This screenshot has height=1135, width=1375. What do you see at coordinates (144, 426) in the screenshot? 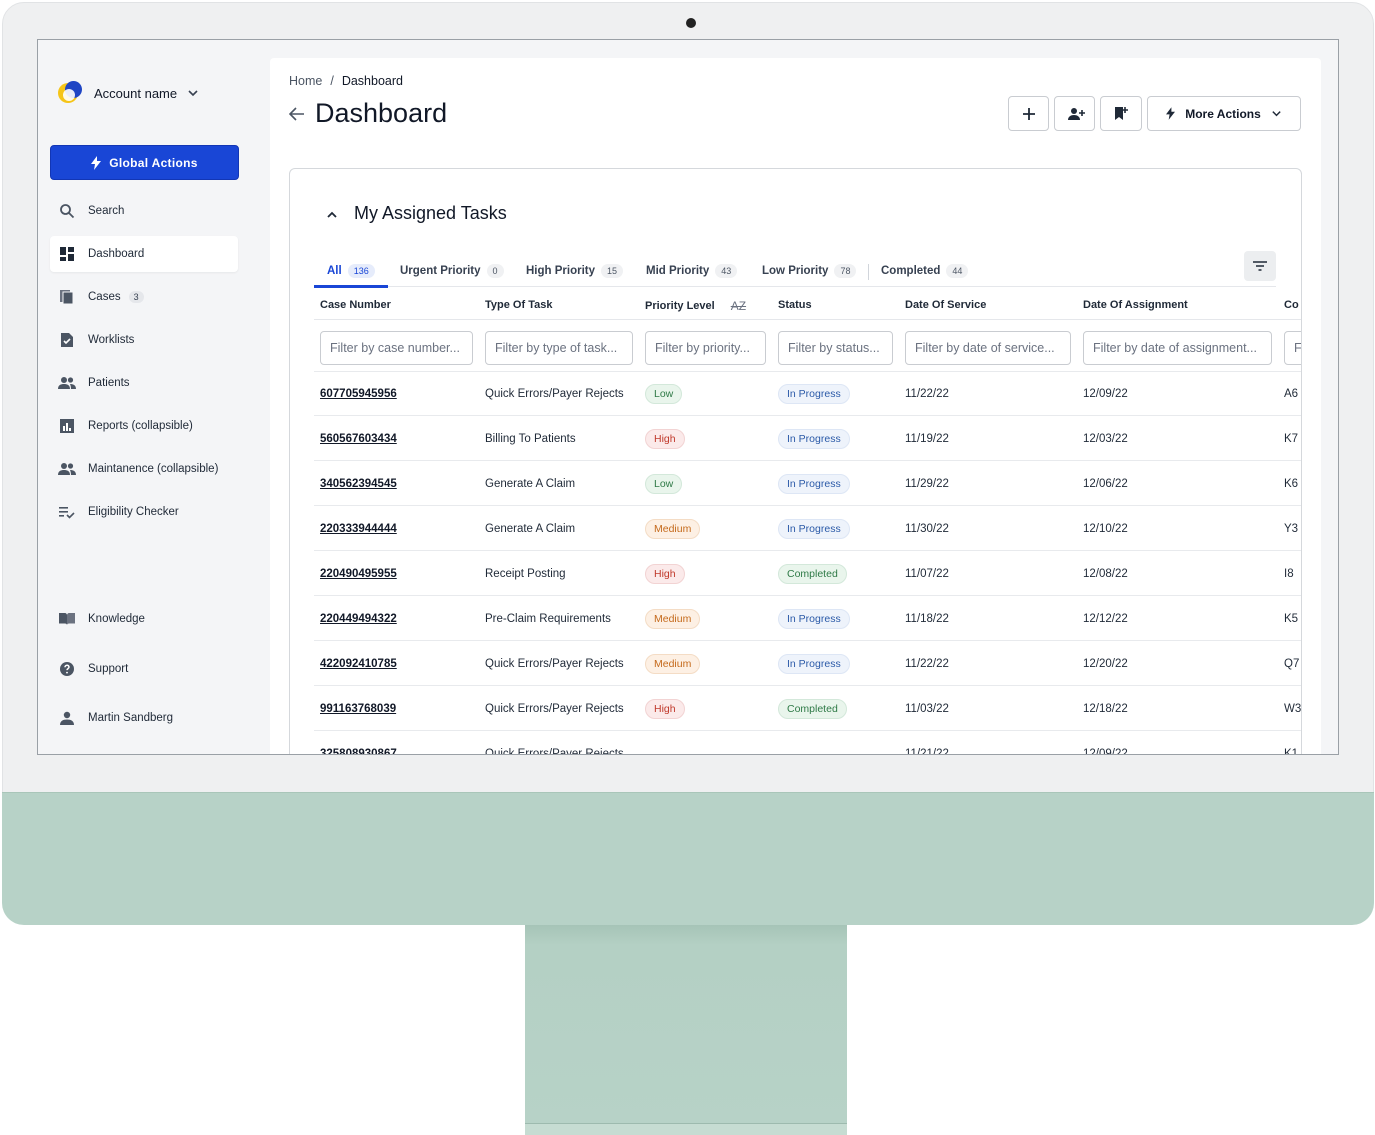
I see `sidebar-item-reports: Reports (collapsible)` at bounding box center [144, 426].